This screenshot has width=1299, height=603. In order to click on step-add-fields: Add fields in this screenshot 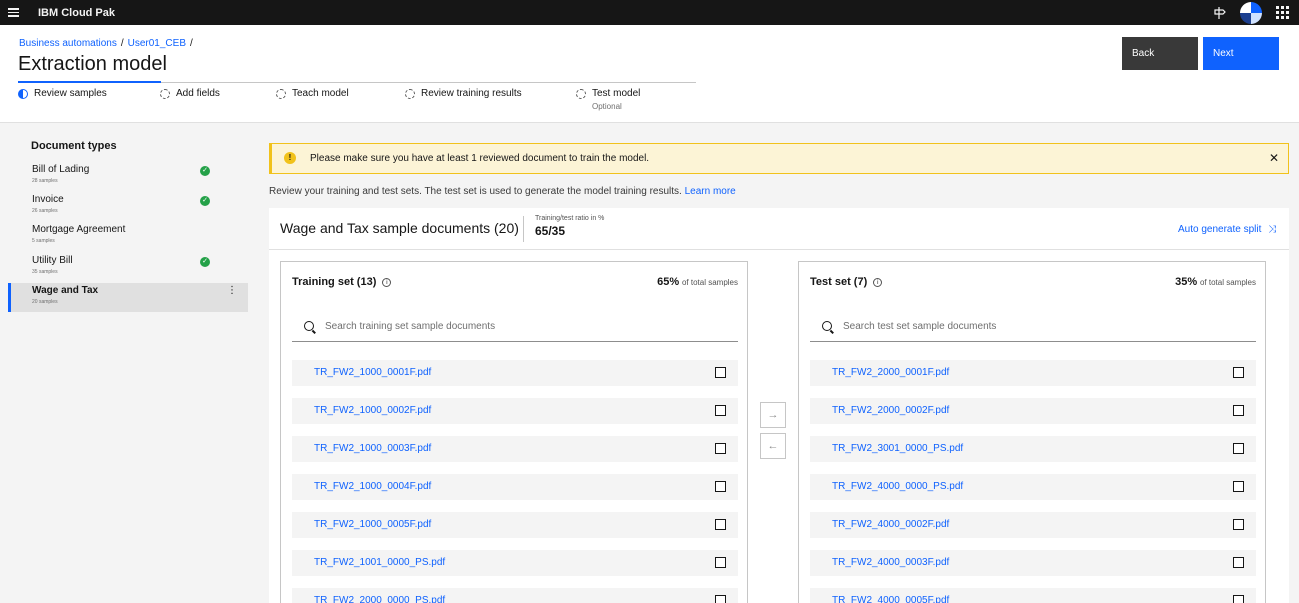, I will do `click(218, 99)`.